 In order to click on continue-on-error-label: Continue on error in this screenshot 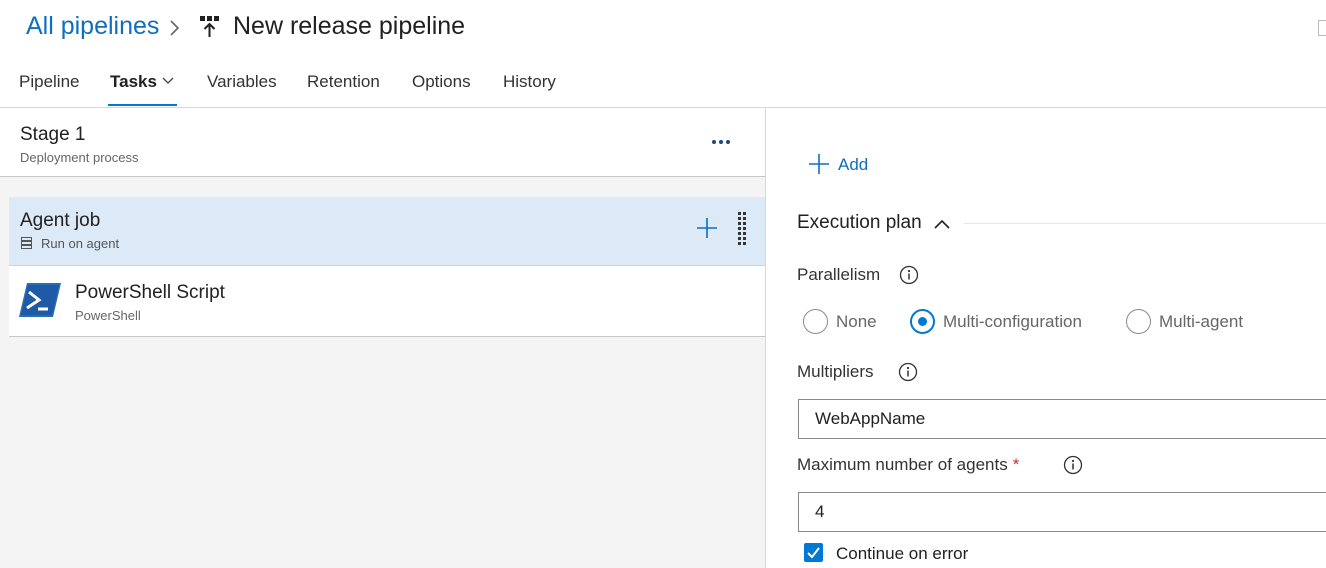, I will do `click(902, 553)`.